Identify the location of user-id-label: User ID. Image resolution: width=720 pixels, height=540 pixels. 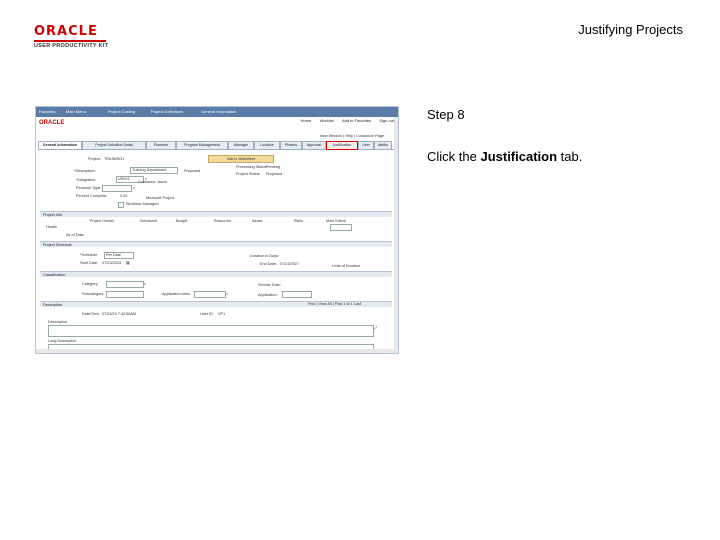
(206, 314).